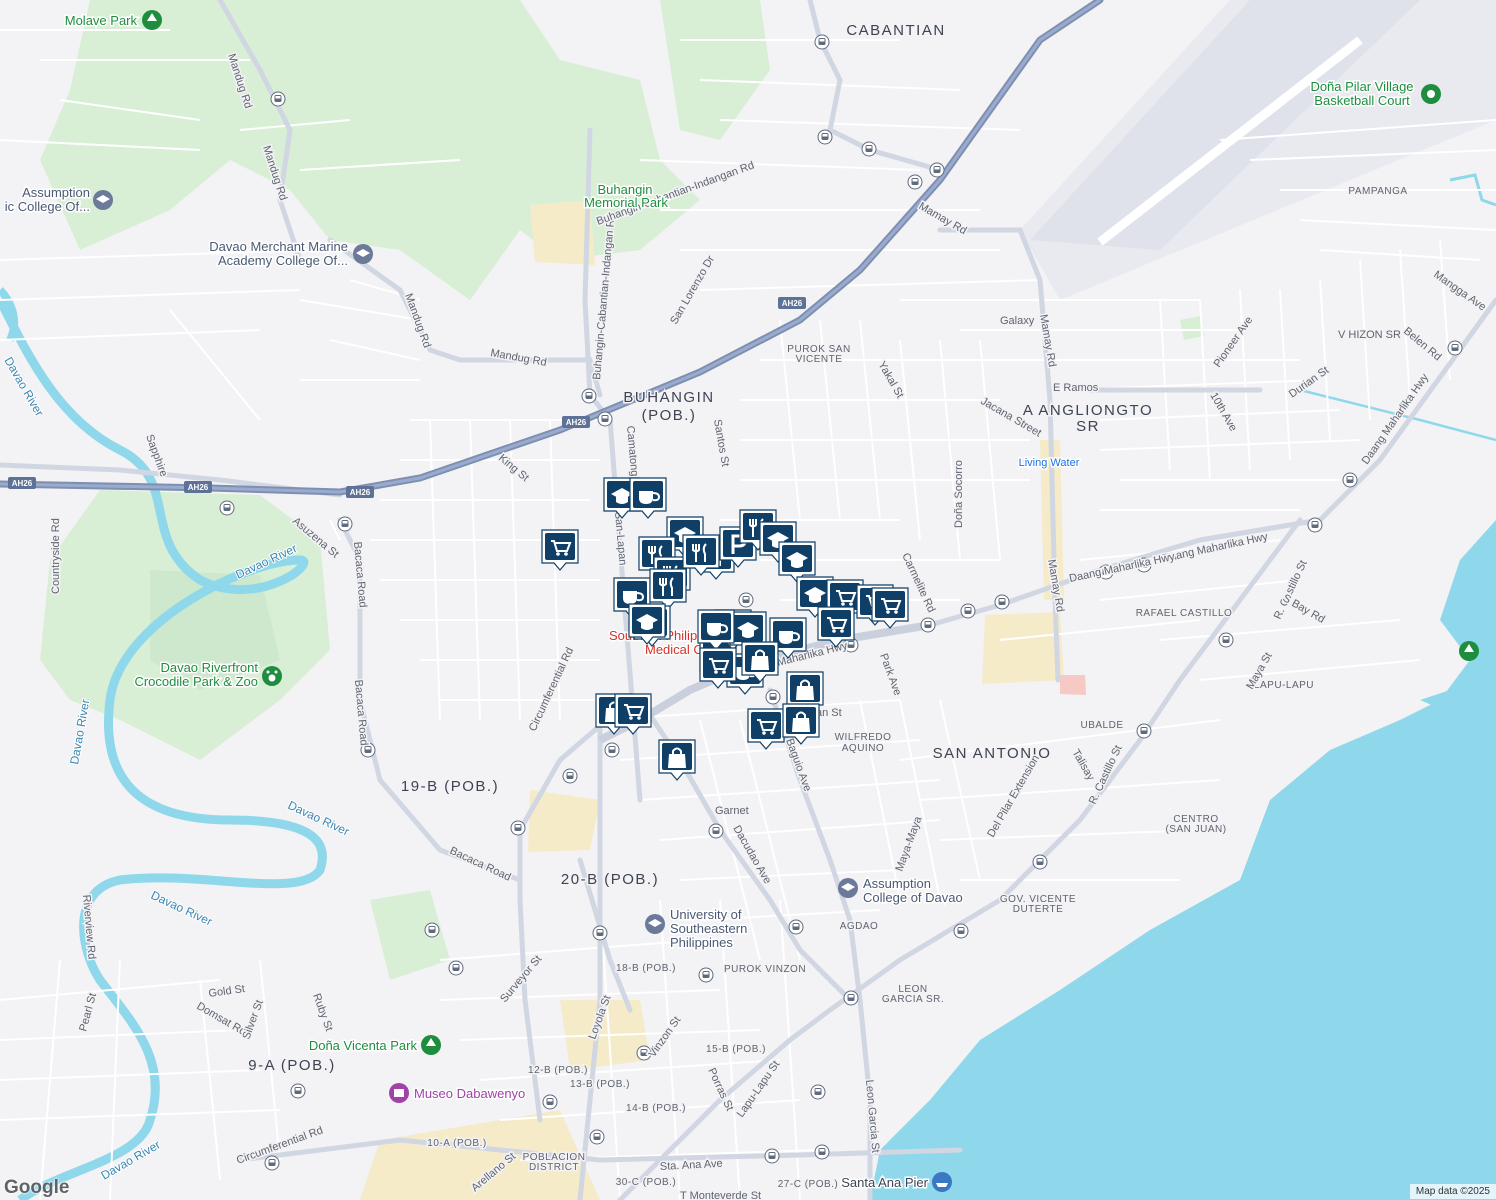 Image resolution: width=1496 pixels, height=1200 pixels. Describe the element at coordinates (1284, 685) in the screenshot. I see `svg-text: LAPU-LAPU` at that location.